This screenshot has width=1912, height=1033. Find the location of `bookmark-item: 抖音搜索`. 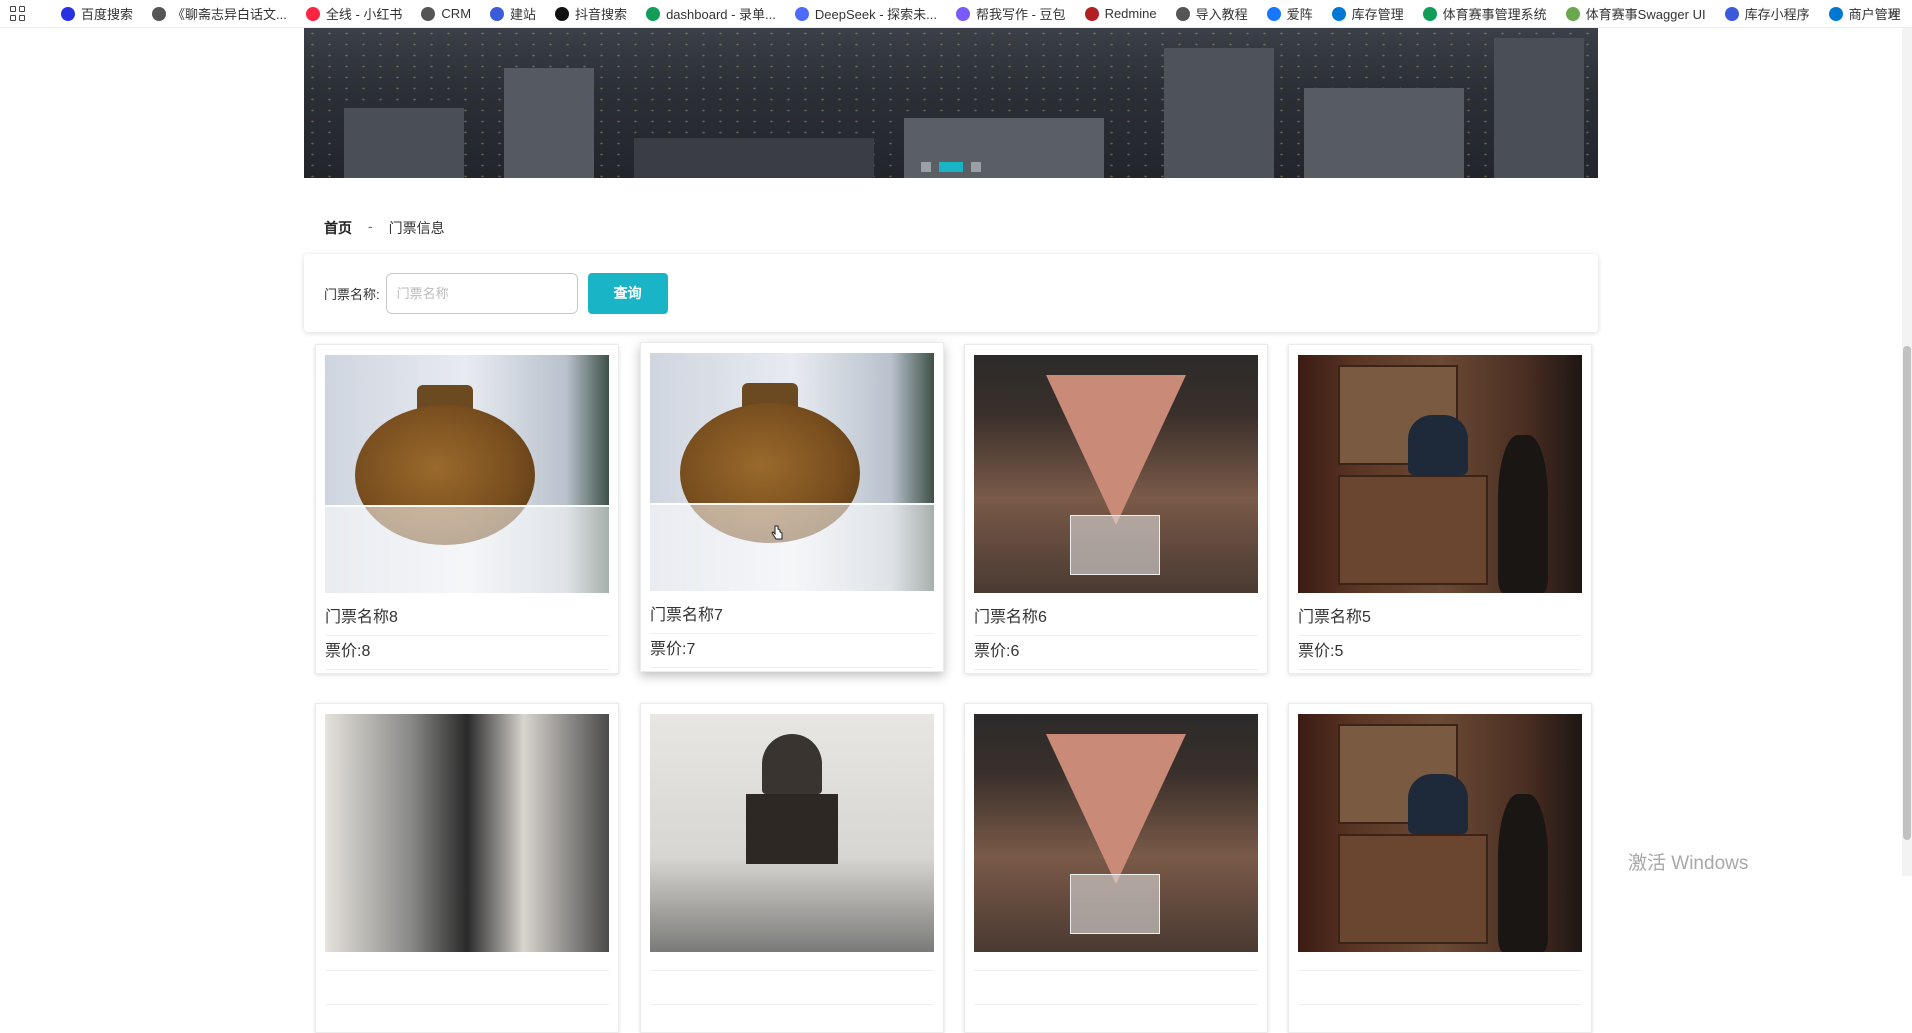

bookmark-item: 抖音搜索 is located at coordinates (591, 13).